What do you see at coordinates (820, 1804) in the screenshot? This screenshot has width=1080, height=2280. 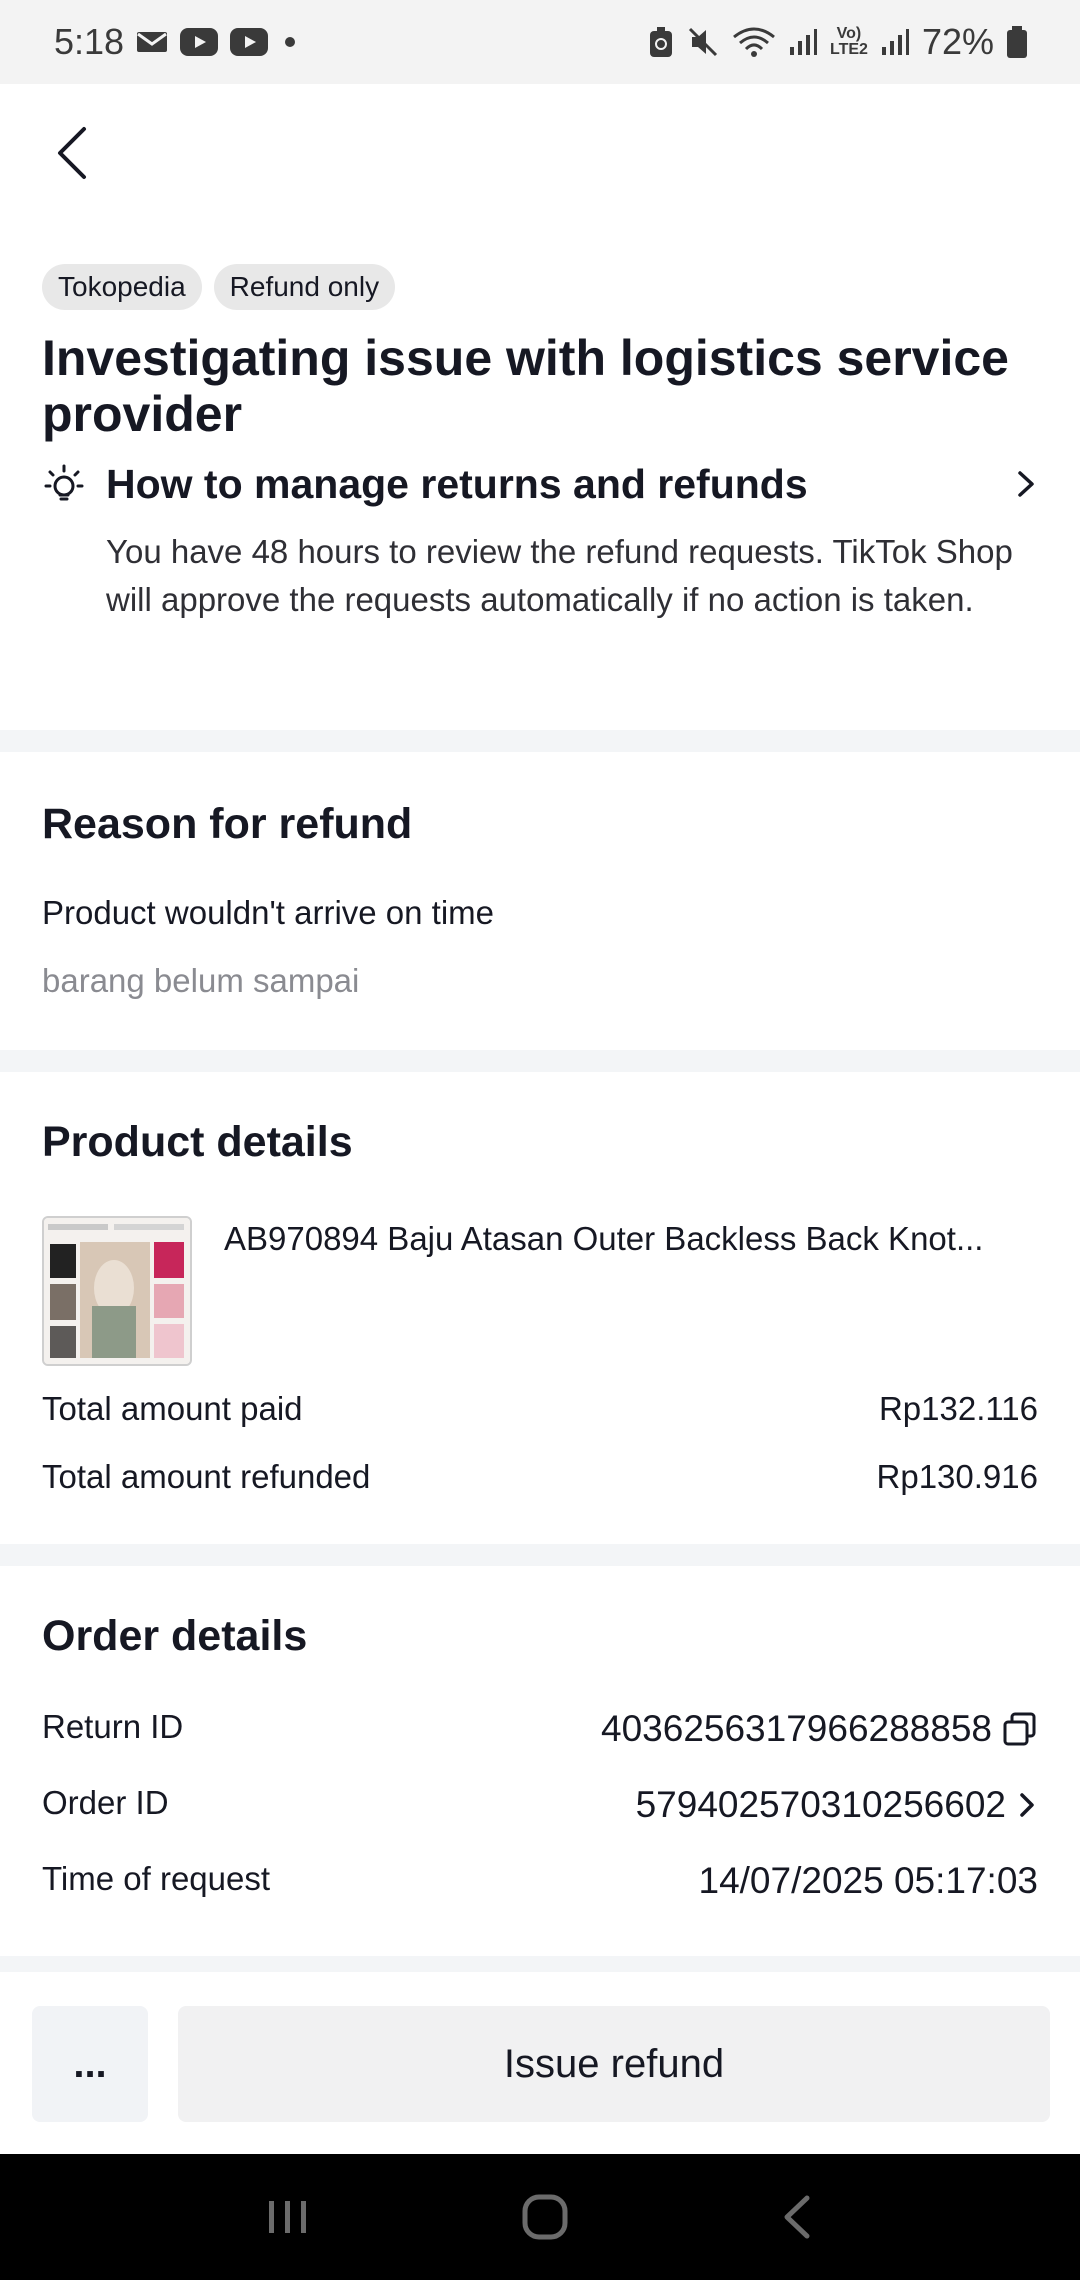 I see `order-id-value: 579402570310256602` at bounding box center [820, 1804].